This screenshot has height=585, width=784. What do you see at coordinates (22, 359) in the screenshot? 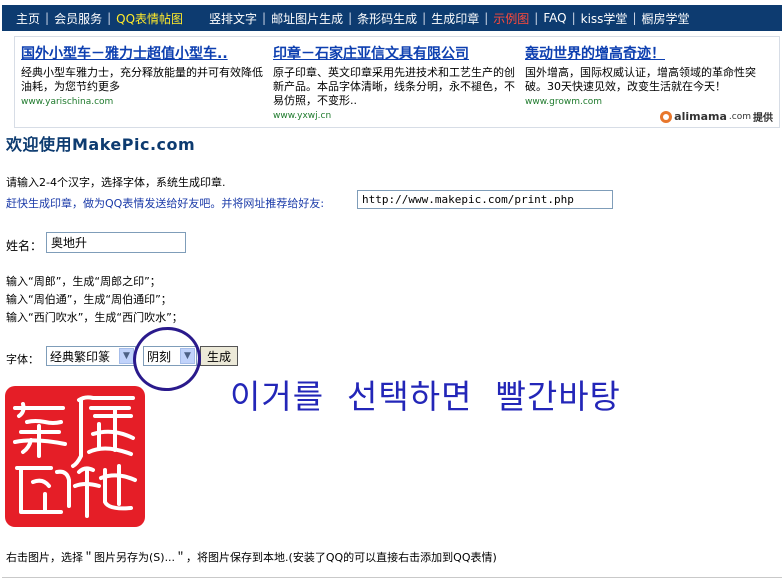
I see `font-label: 字体：` at bounding box center [22, 359].